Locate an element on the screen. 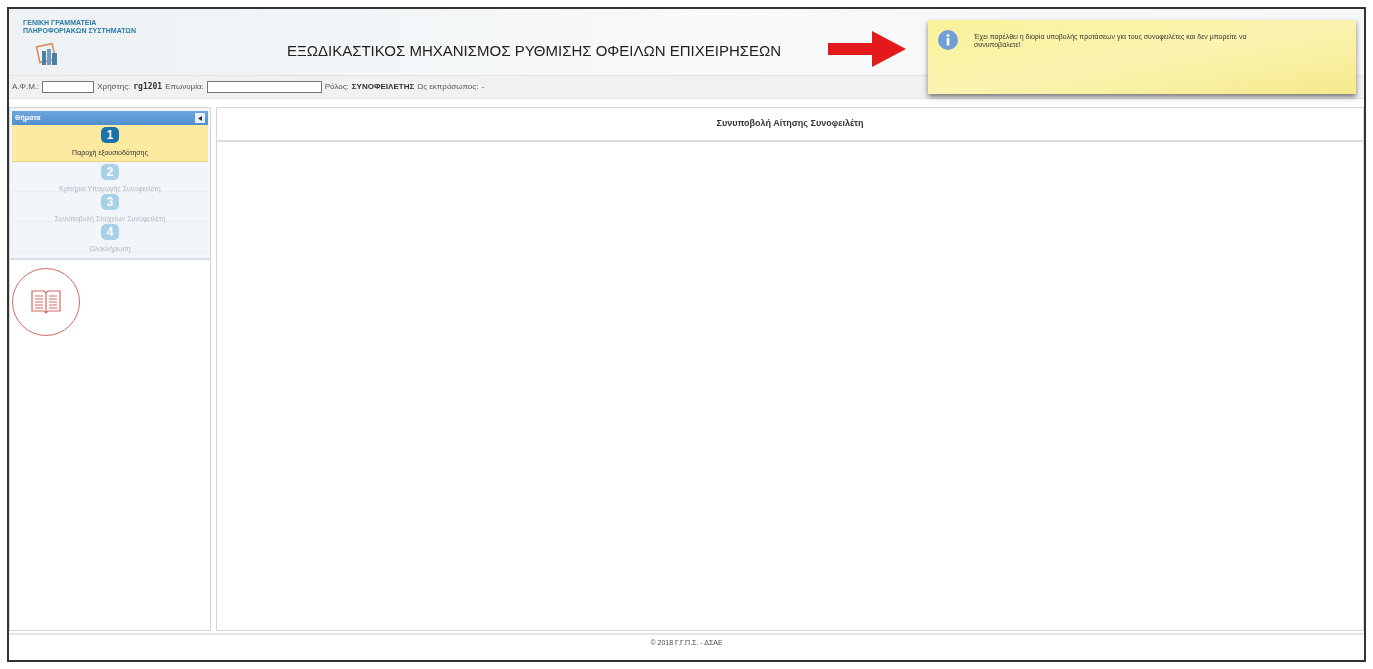 This screenshot has width=1373, height=669. info-label: Α.Φ.Μ.: is located at coordinates (26, 87).